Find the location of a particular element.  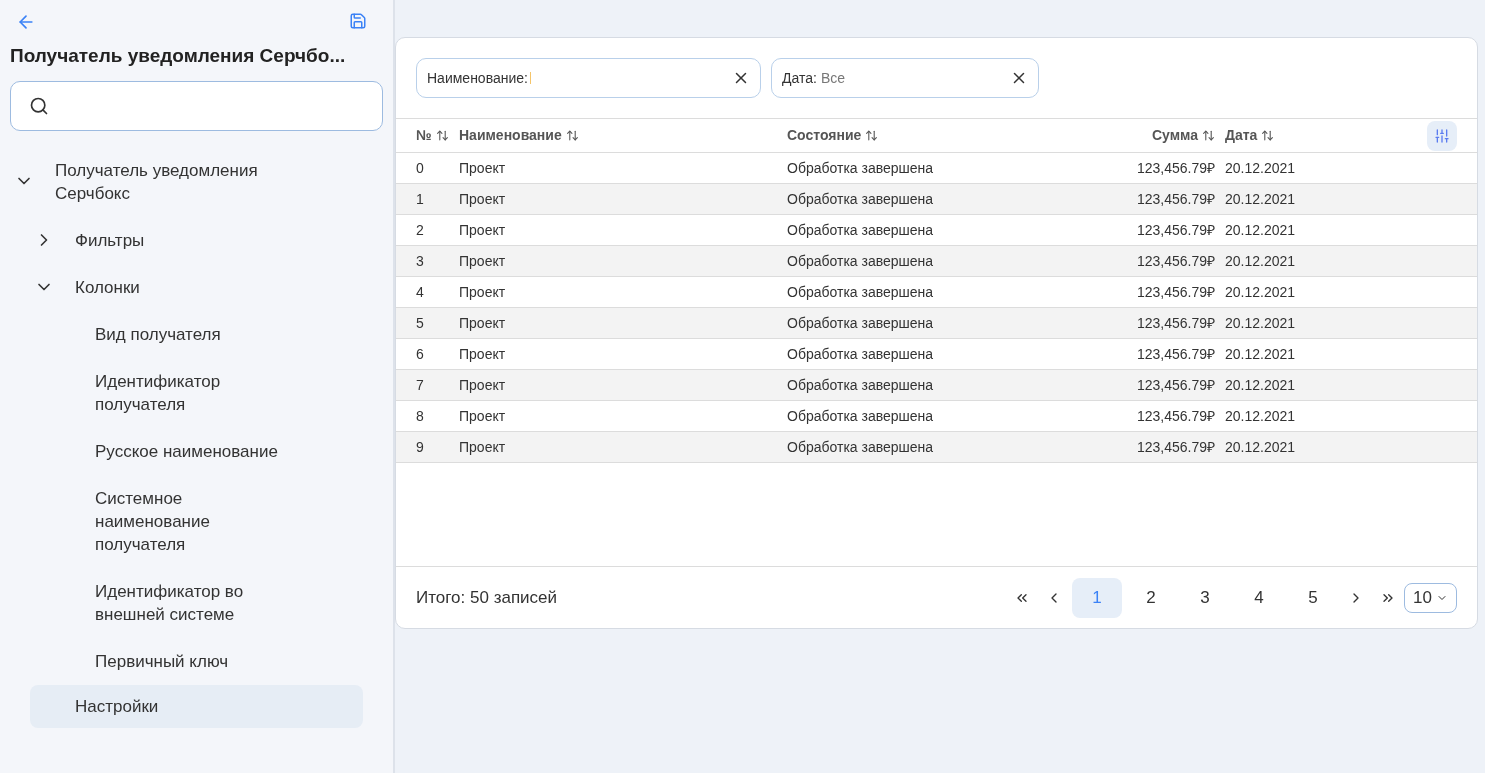

tree-item: Системное наименование получателя is located at coordinates (196, 521).